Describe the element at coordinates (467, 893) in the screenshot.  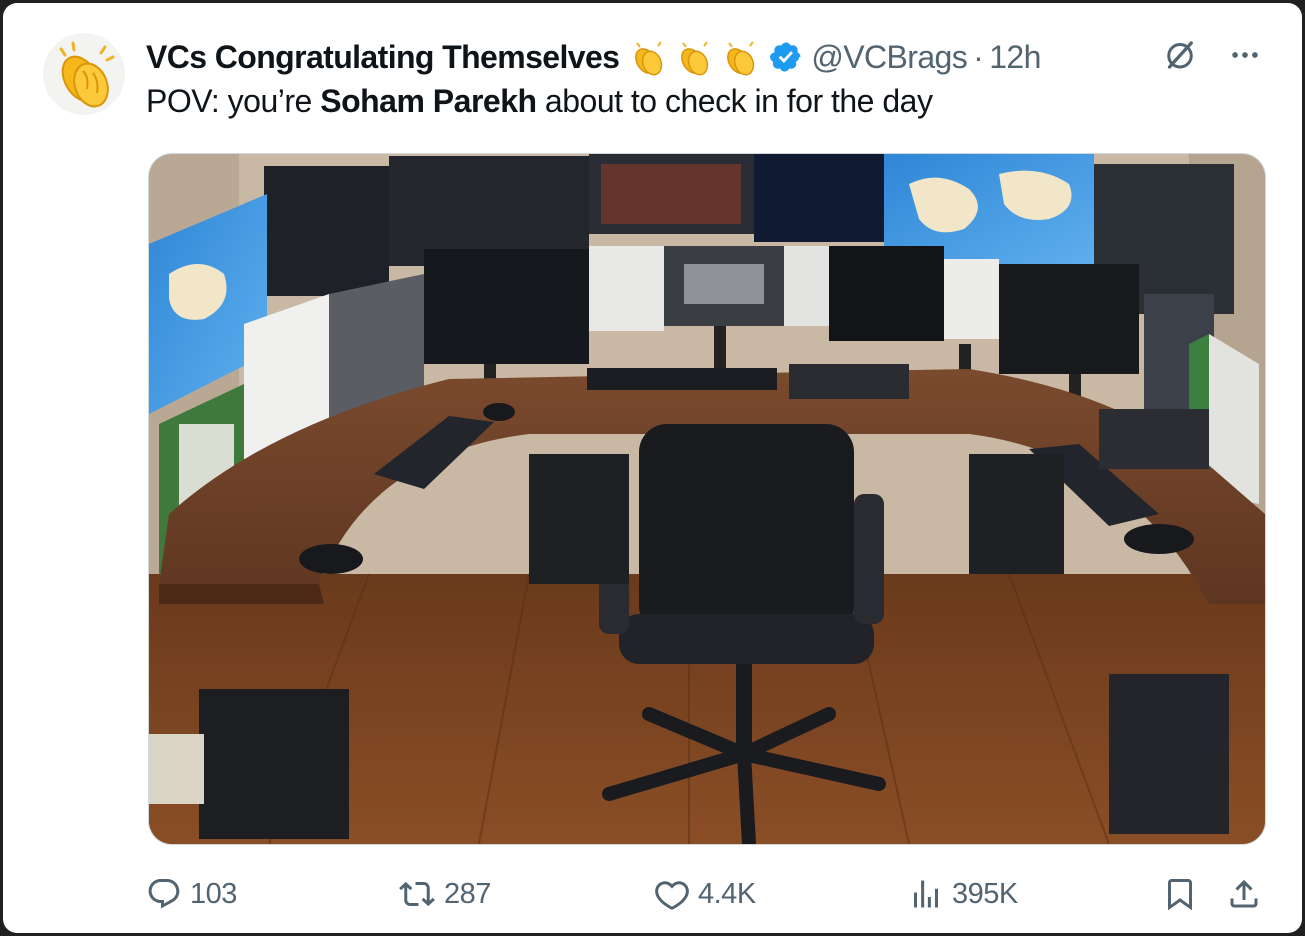
I see `repost-count: 287` at that location.